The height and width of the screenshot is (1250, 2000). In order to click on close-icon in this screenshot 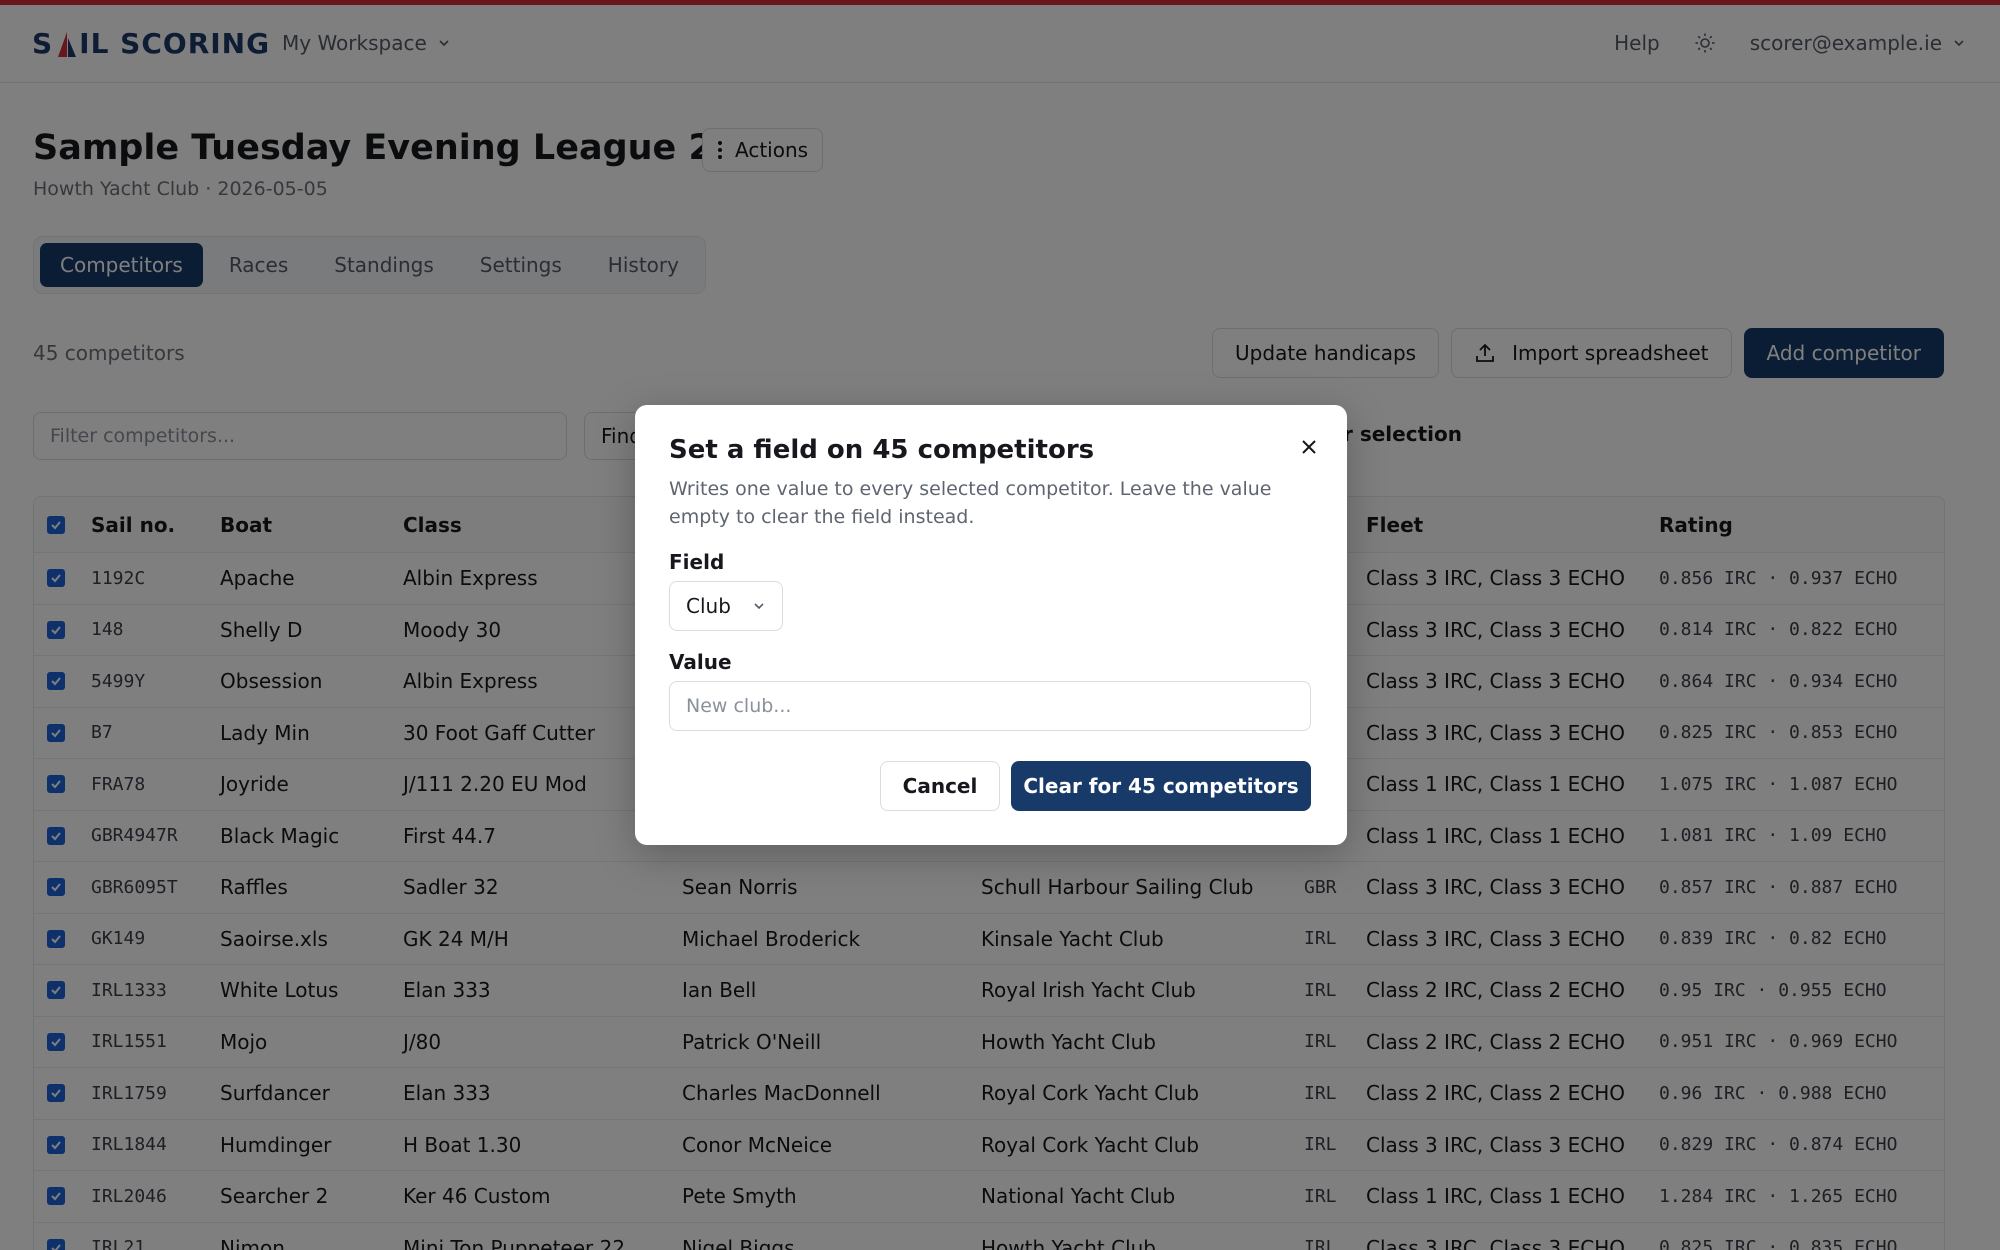, I will do `click(1309, 447)`.